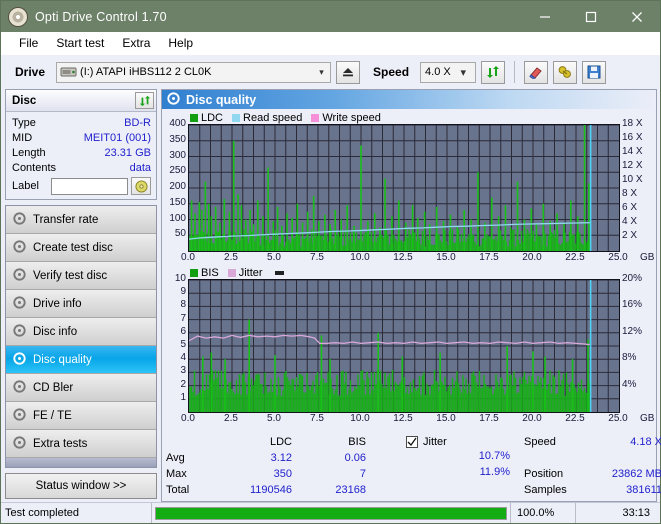  What do you see at coordinates (175, 458) in the screenshot?
I see `stats-row-label: Avg` at bounding box center [175, 458].